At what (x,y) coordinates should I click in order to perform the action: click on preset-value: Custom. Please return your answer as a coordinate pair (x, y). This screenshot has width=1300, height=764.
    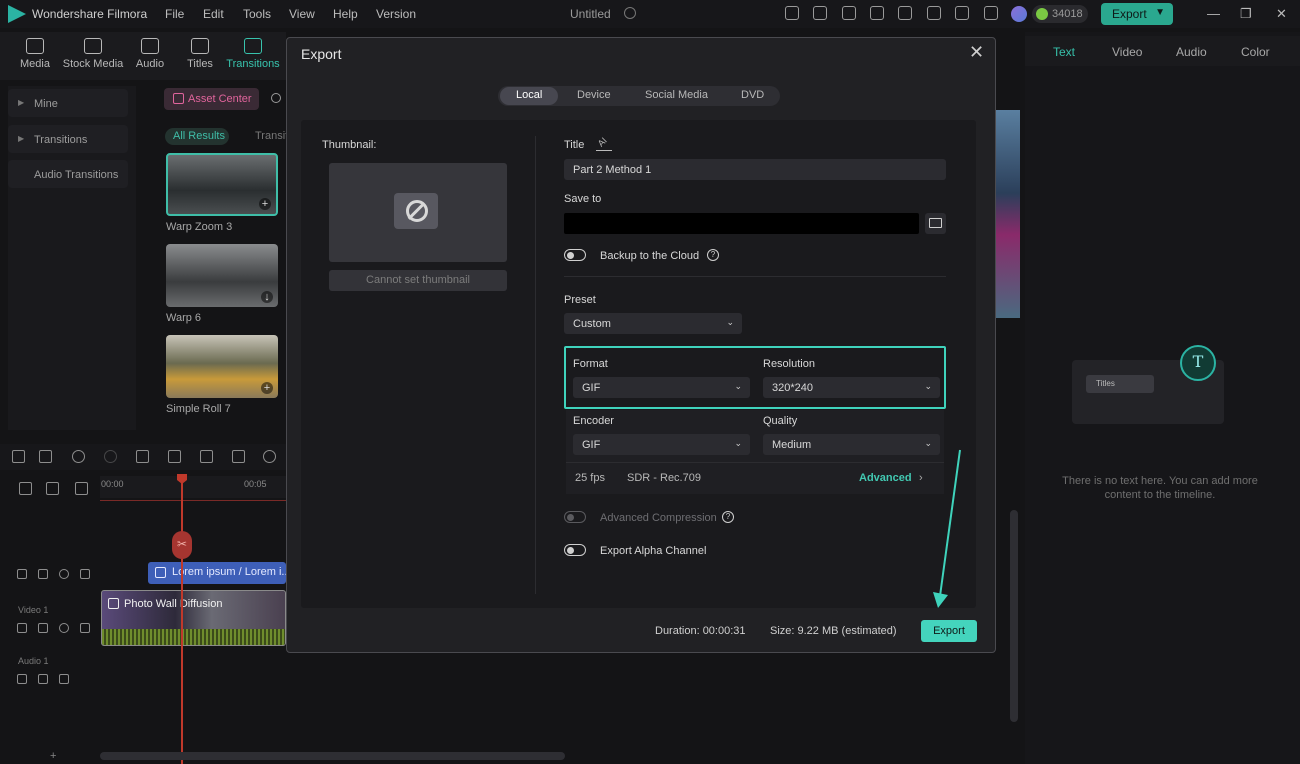
    Looking at the image, I should click on (592, 324).